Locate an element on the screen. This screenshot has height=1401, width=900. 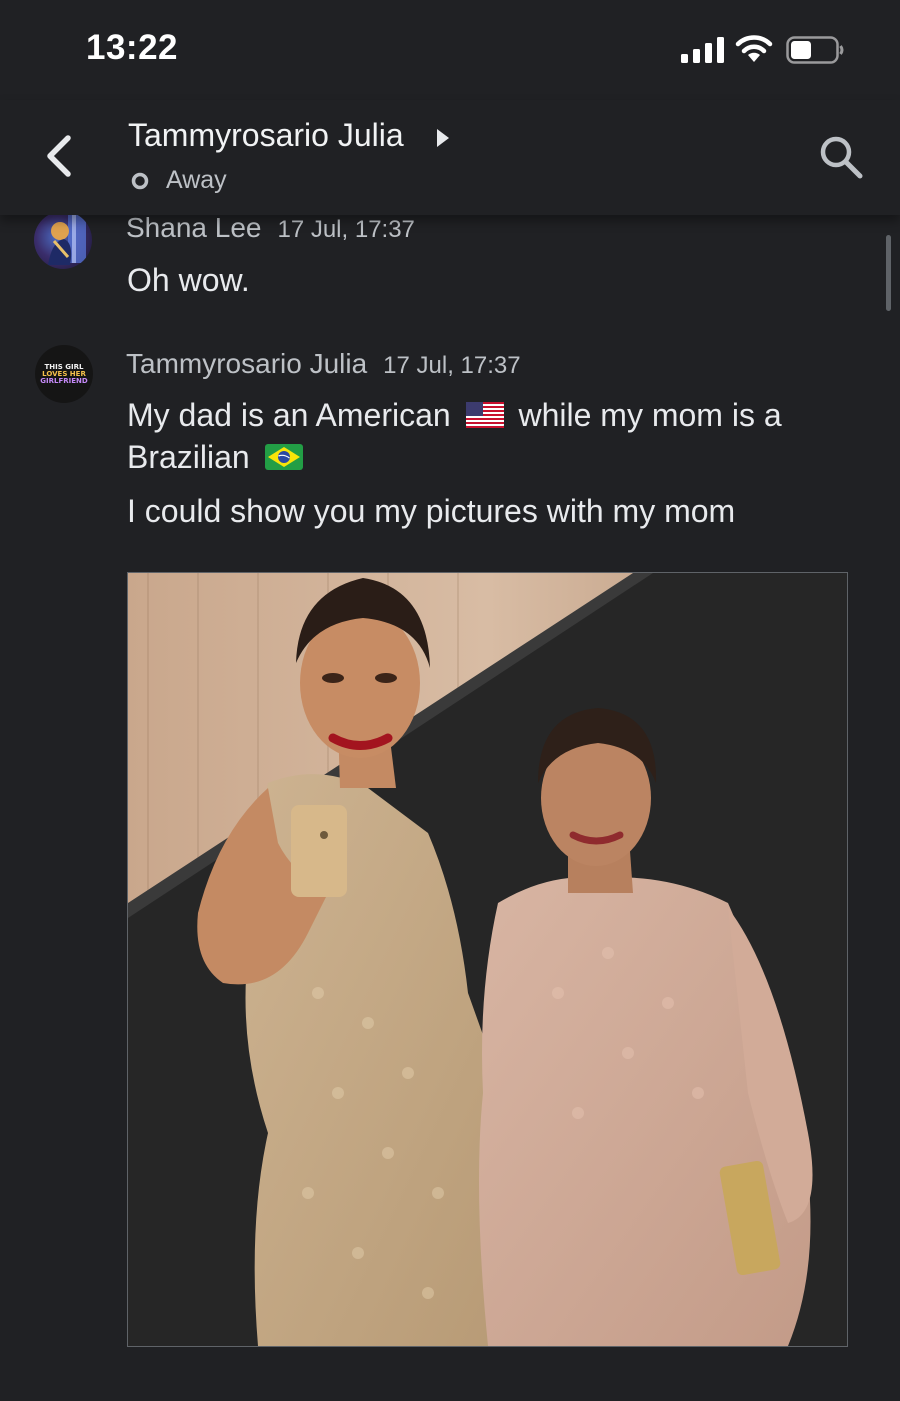
avatar: THIS GIRL LOVES HER GIRLFRIEND is located at coordinates (64, 374).